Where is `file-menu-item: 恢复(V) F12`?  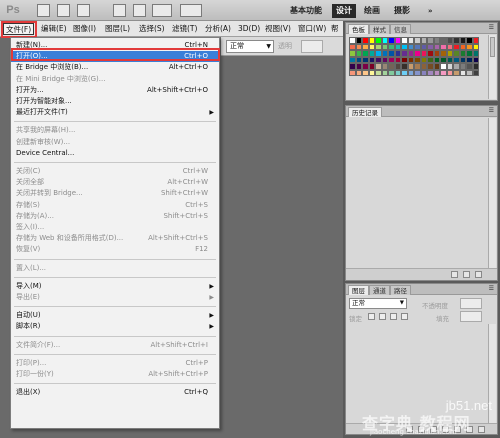
file-menu-item: 恢复(V) F12 is located at coordinates (115, 249).